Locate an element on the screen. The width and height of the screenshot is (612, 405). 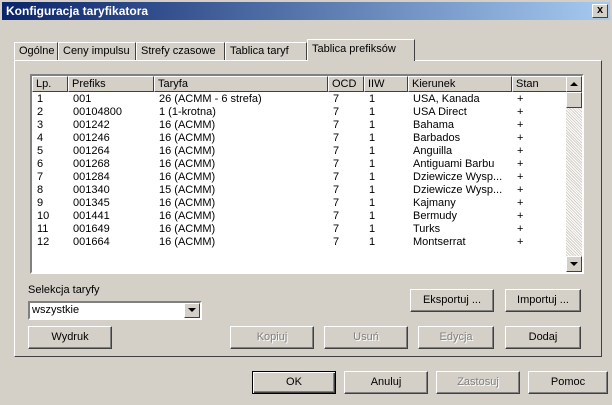
cancel-button-label: Anuluj is located at coordinates (386, 382).